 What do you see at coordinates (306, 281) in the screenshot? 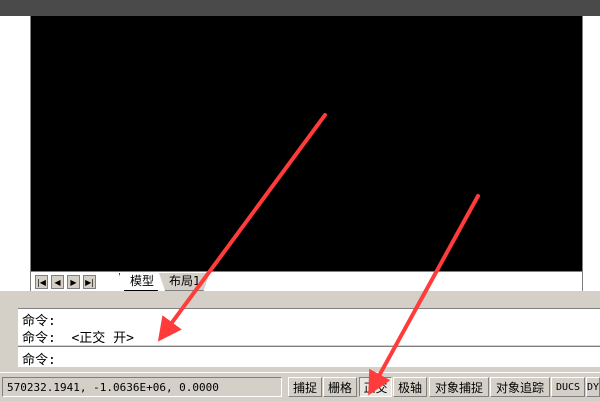
I see `layout-tab-bar: |◀ ◀ ▶ ▶| 模型 布局1` at bounding box center [306, 281].